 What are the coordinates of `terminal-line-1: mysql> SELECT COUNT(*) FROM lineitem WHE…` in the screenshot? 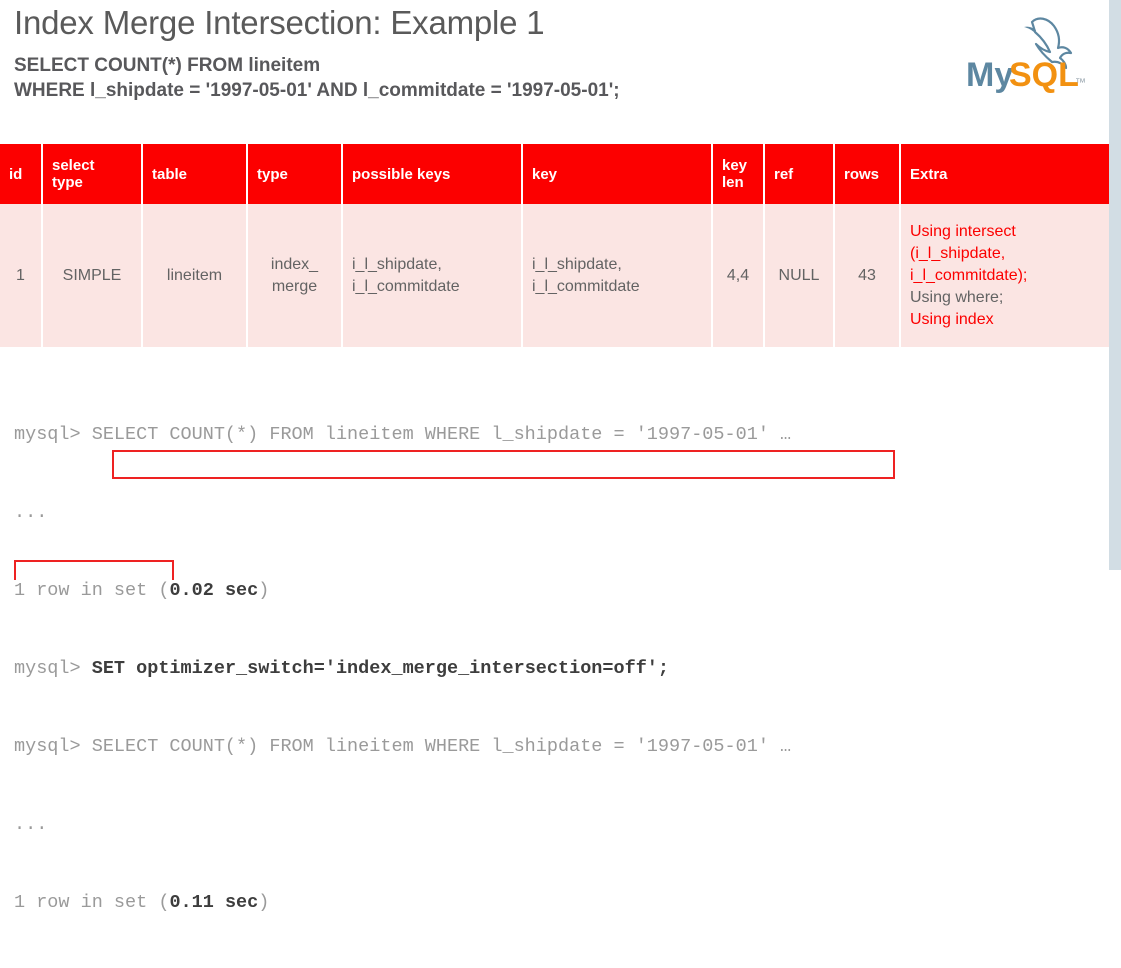 It's located at (559, 435).